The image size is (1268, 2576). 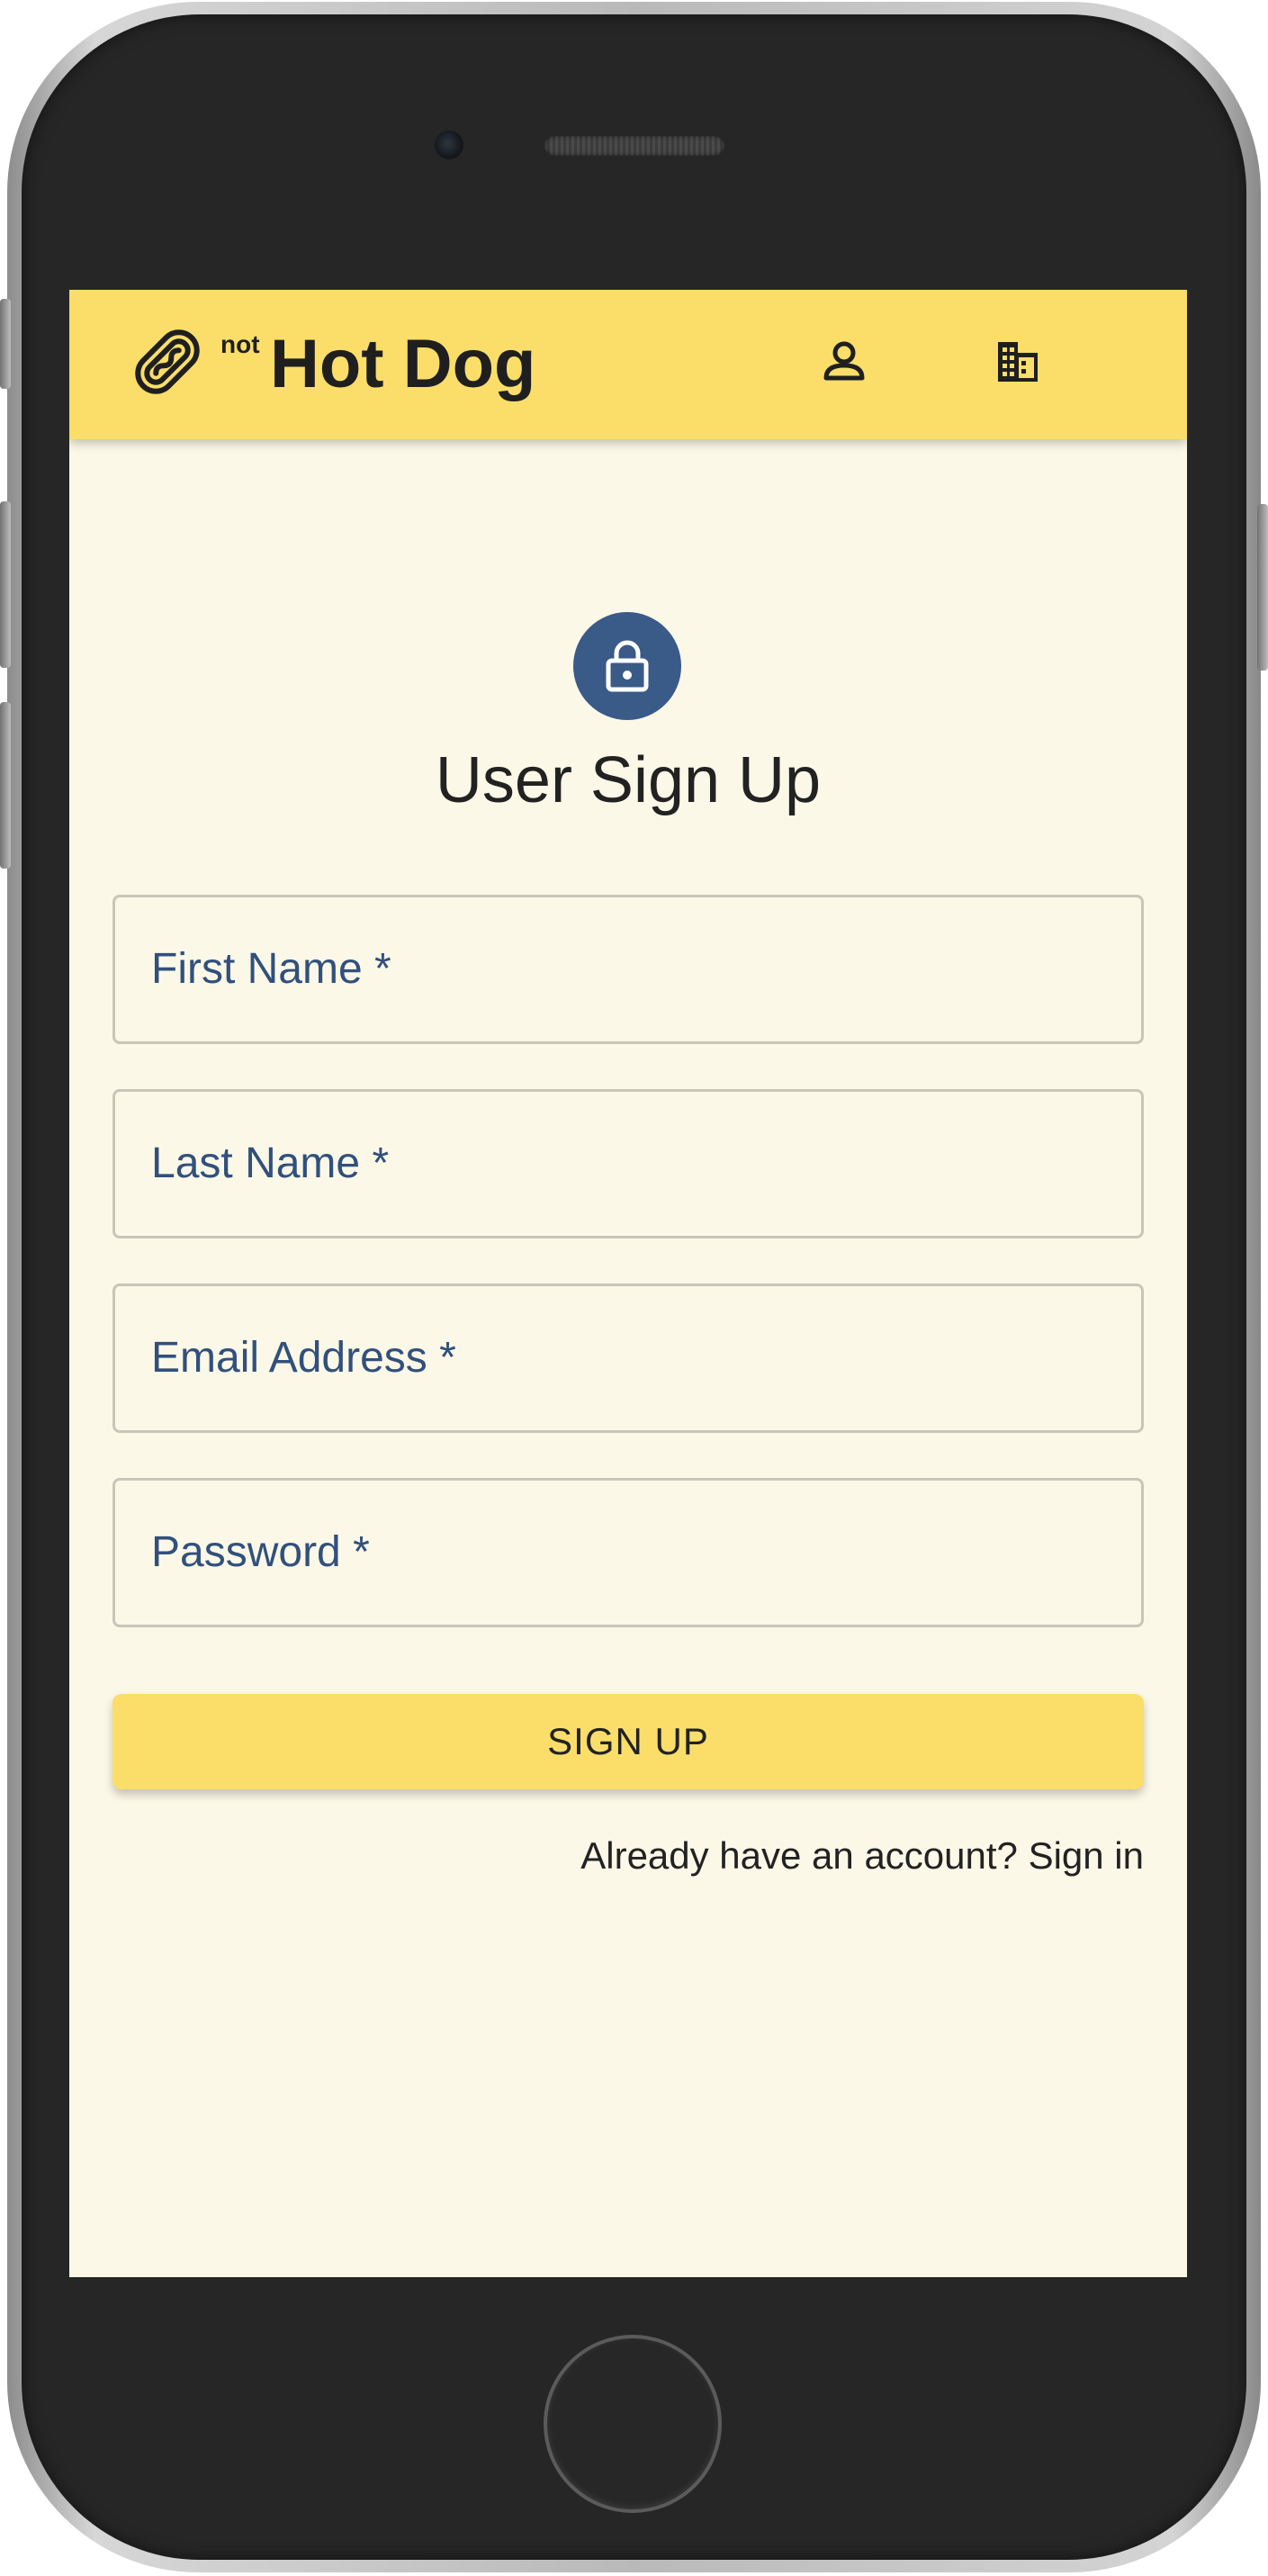 I want to click on last-name-field: Last Name *, so click(x=628, y=1163).